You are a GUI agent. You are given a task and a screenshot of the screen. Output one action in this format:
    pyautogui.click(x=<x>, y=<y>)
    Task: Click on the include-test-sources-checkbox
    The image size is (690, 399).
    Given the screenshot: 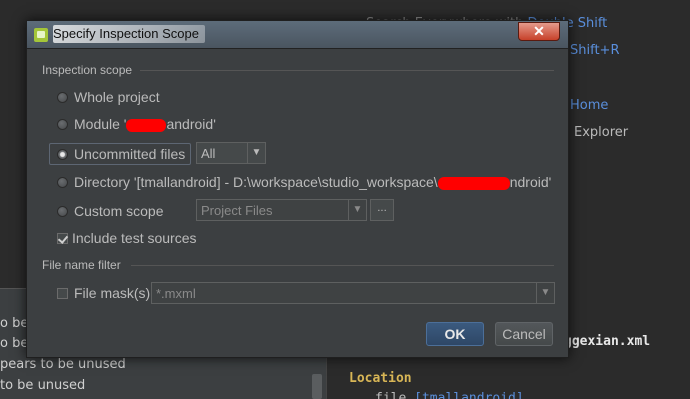 What is the action you would take?
    pyautogui.click(x=62, y=238)
    